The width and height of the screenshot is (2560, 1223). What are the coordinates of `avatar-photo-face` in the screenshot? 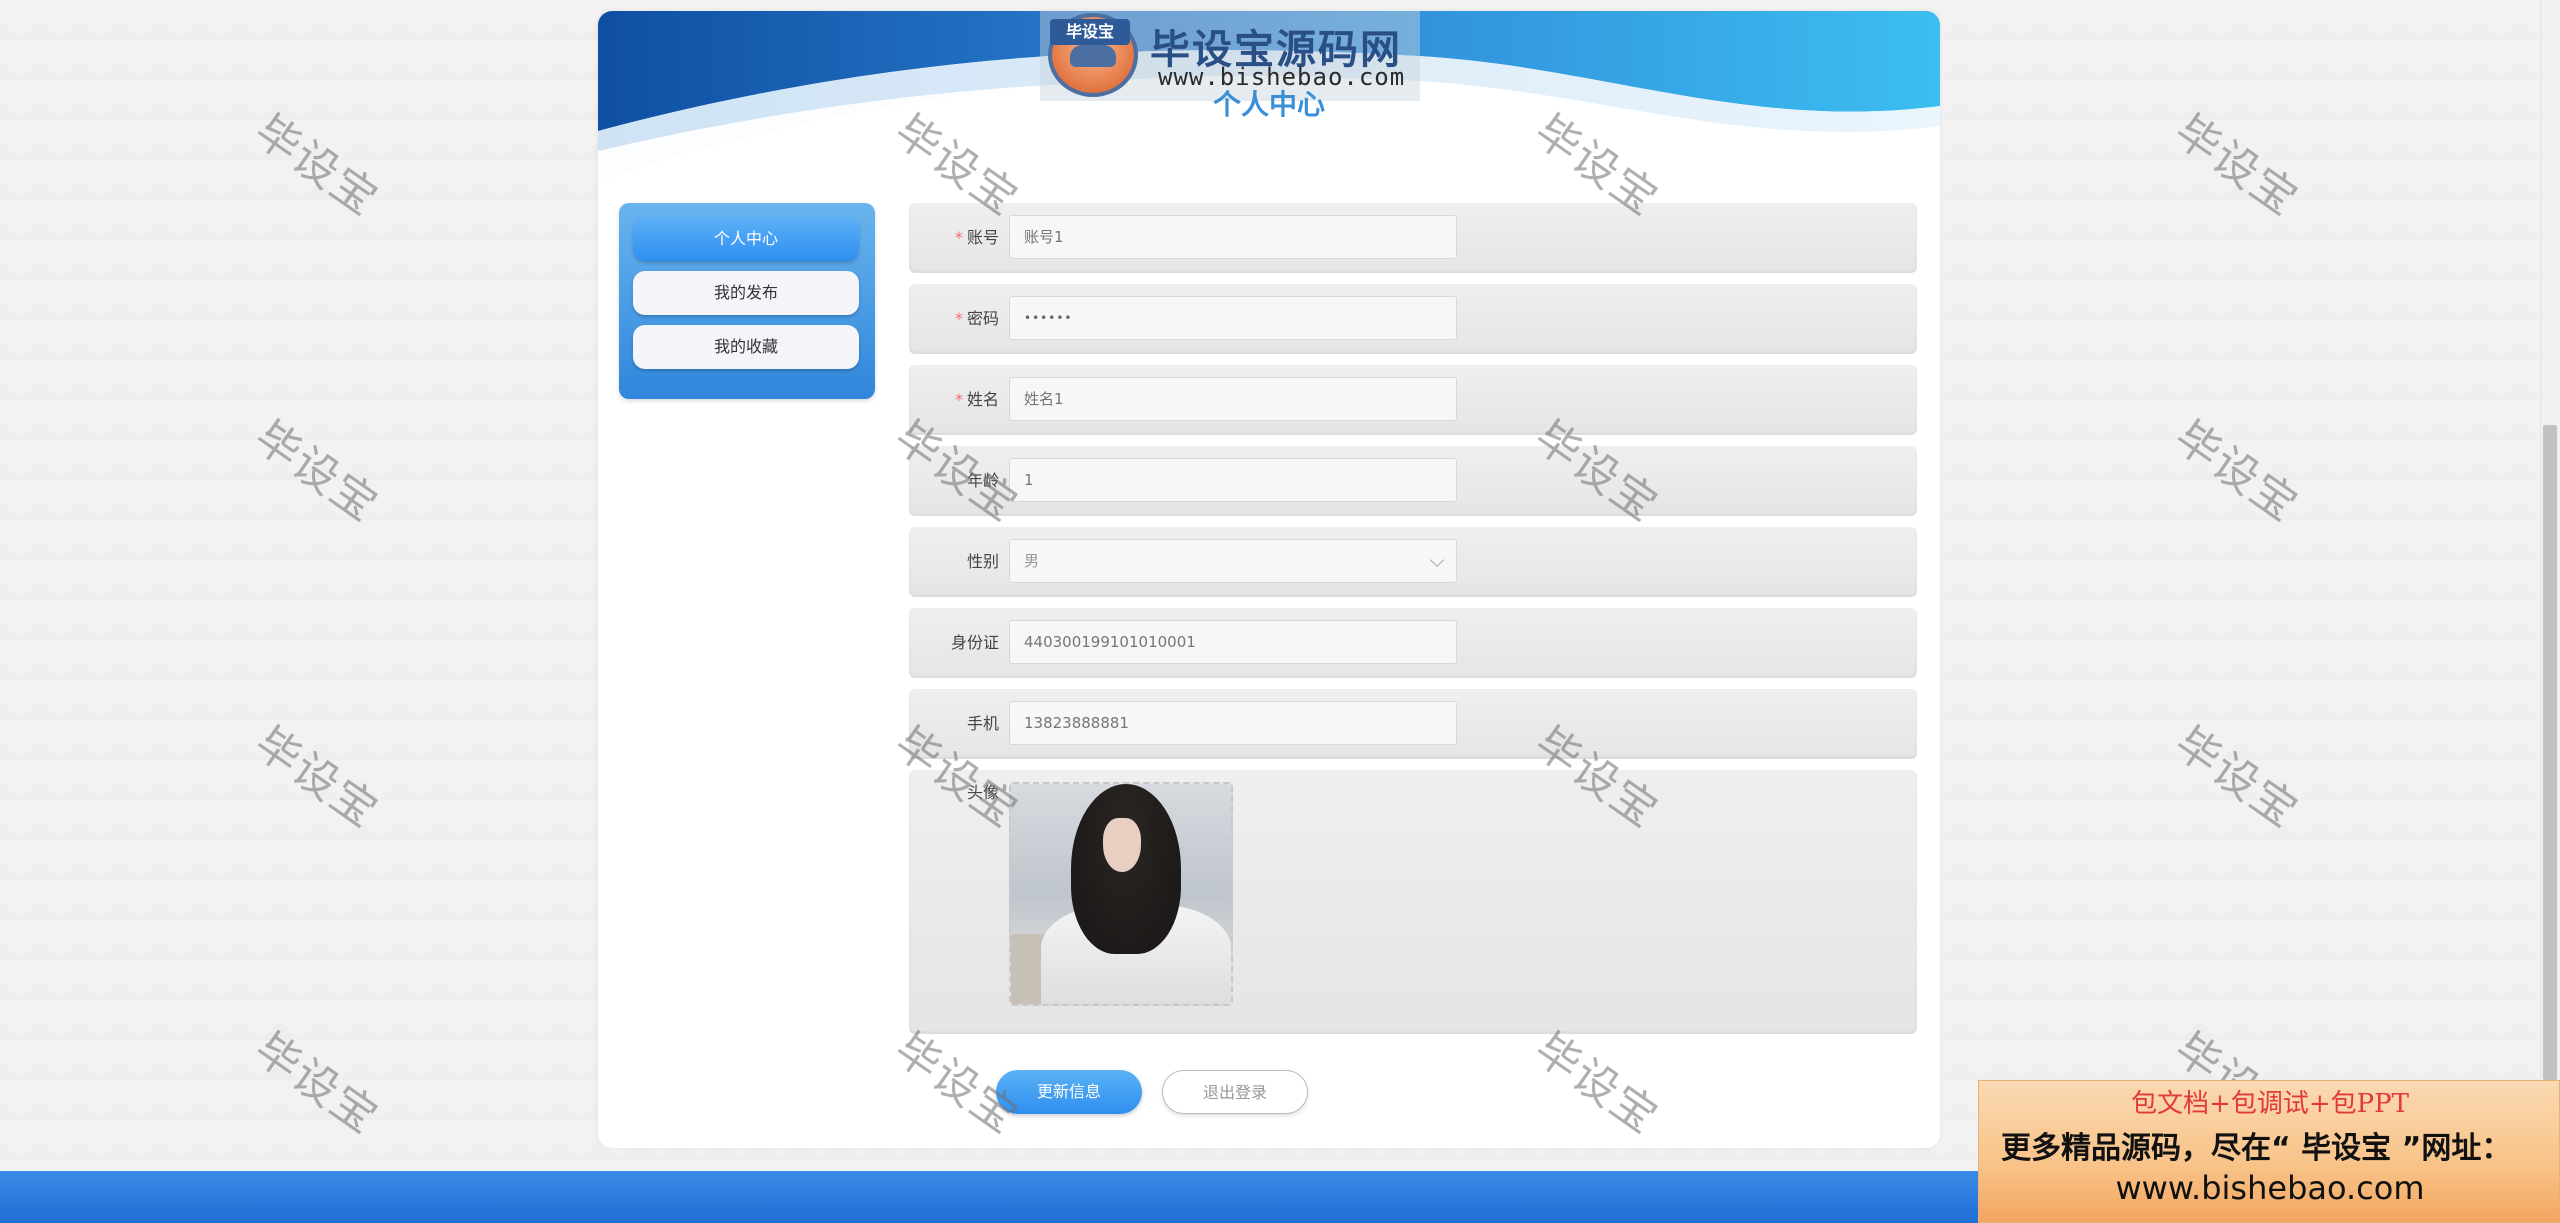 It's located at (1122, 845).